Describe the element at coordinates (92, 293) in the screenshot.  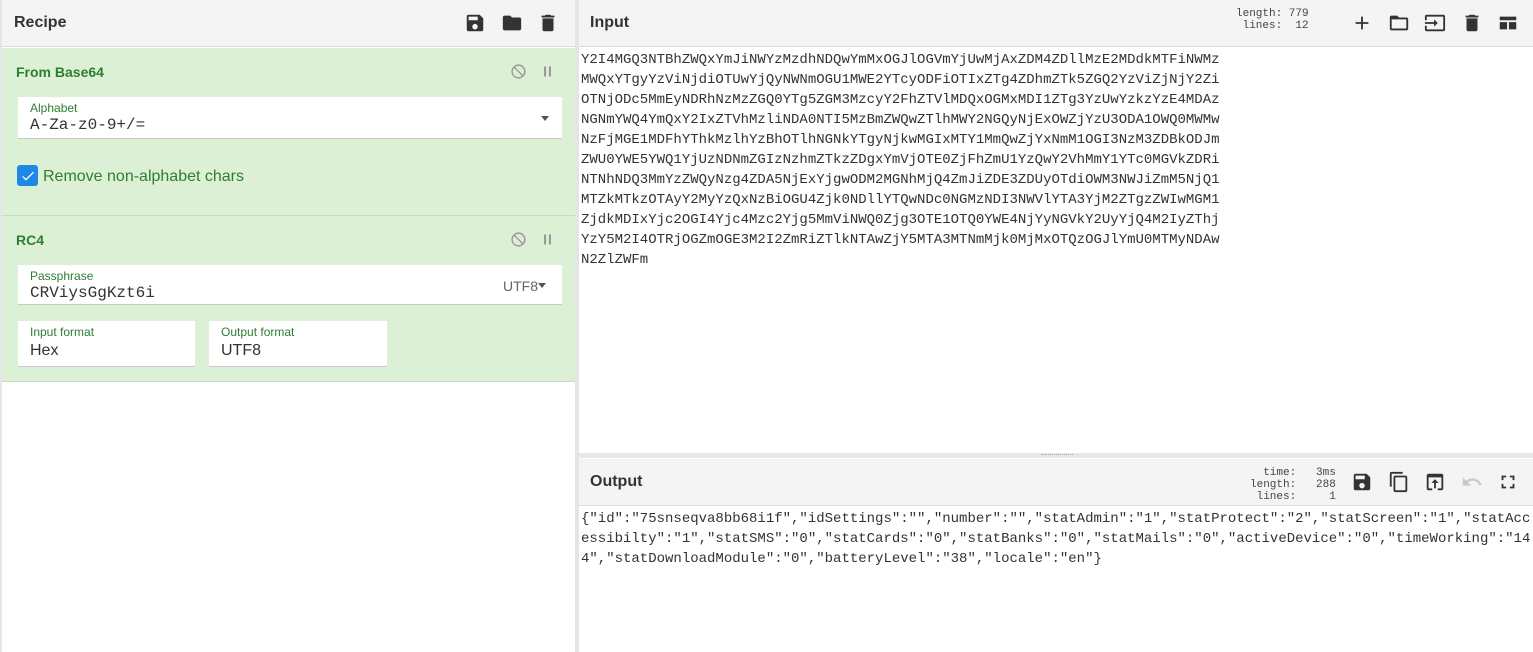
I see `passphrase-value: CRViysGgKzt6i` at that location.